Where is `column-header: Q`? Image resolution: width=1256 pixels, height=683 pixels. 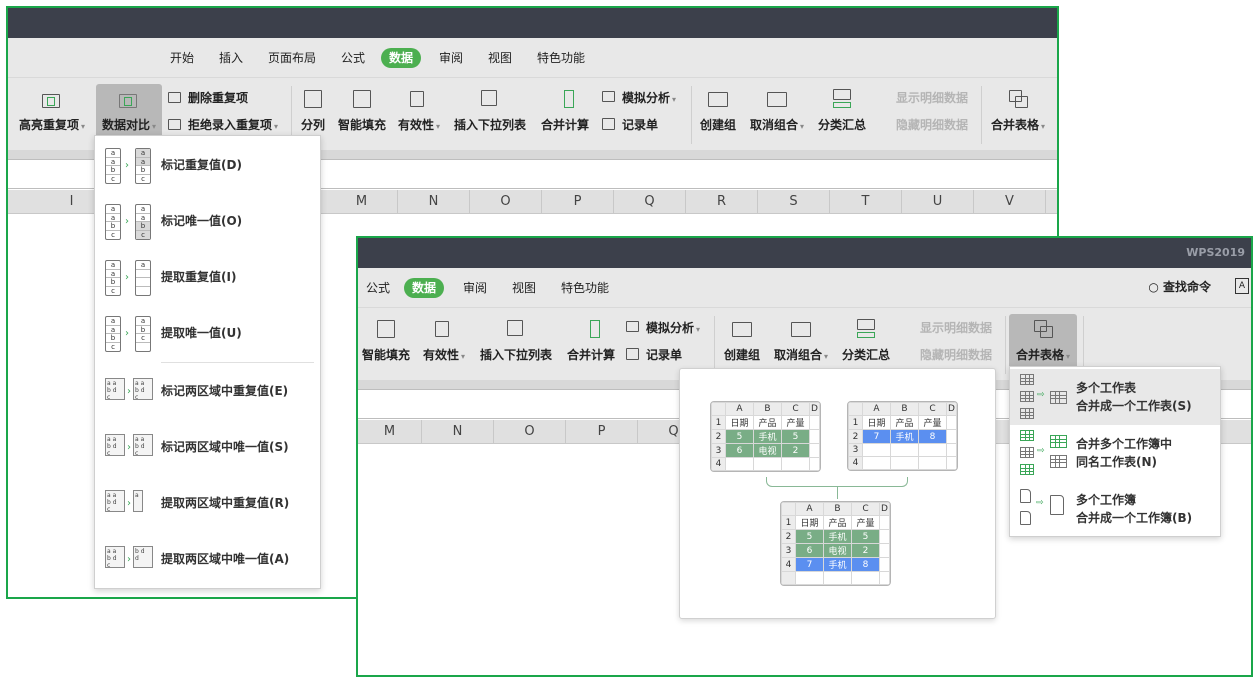 column-header: Q is located at coordinates (650, 202).